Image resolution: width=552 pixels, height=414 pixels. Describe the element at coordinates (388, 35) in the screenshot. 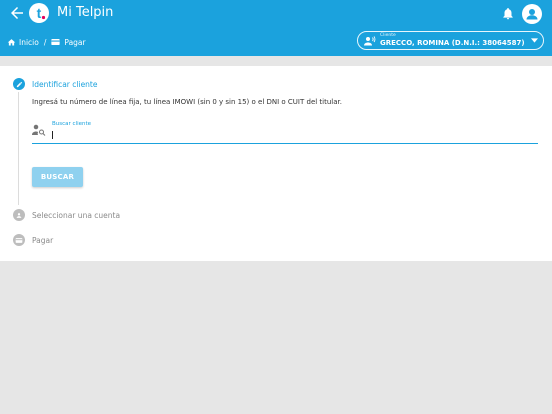

I see `client-caption: Cliente` at that location.